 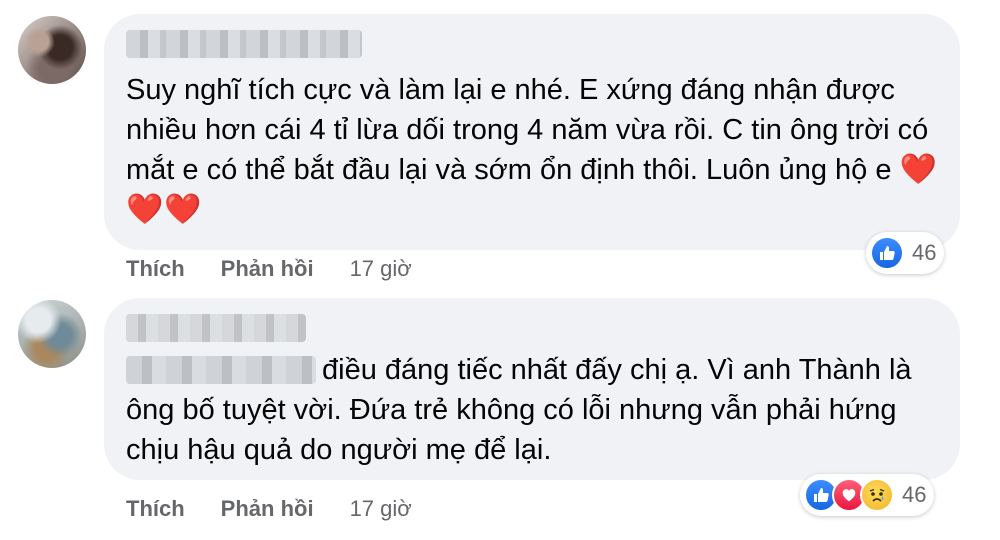 What do you see at coordinates (887, 253) in the screenshot?
I see `like-icon` at bounding box center [887, 253].